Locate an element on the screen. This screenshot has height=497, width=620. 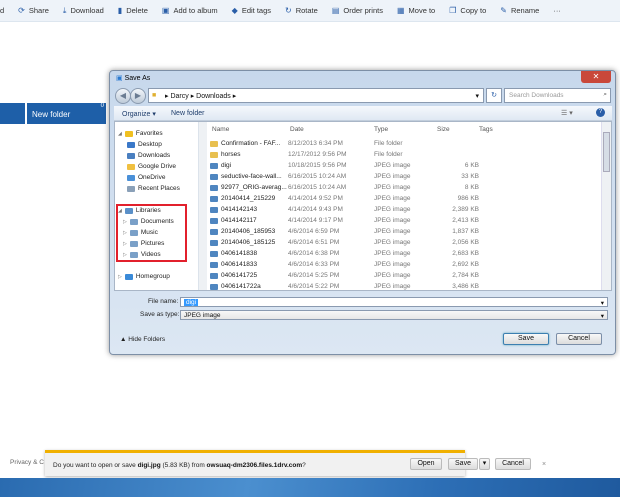
file-size: 2,056 KB is located at coordinates (465, 242).